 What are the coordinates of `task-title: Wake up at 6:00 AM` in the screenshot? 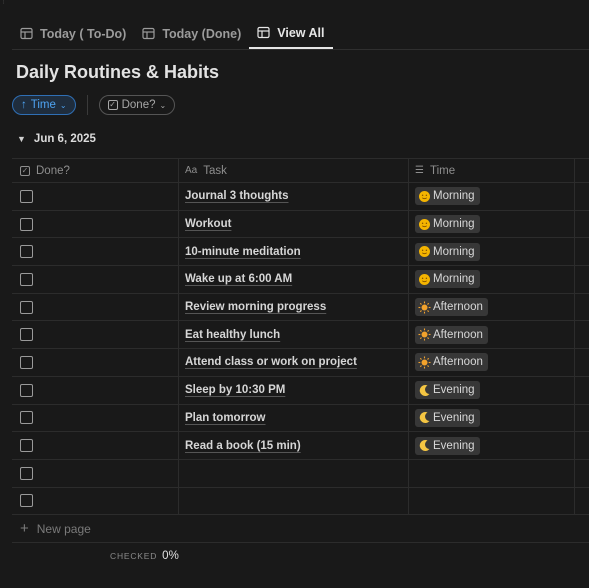 It's located at (238, 279).